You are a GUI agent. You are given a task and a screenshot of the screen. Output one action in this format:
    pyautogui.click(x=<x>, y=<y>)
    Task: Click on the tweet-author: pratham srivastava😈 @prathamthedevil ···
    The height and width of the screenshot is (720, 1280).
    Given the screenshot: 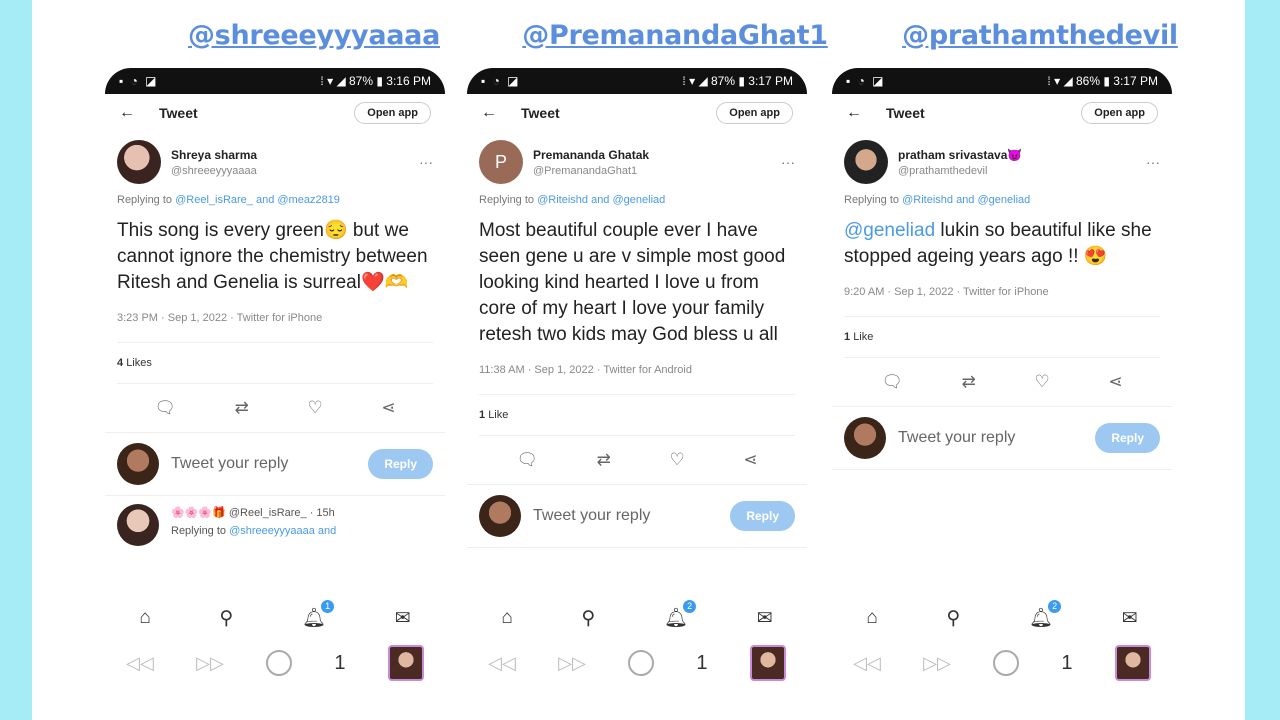 What is the action you would take?
    pyautogui.click(x=1002, y=161)
    